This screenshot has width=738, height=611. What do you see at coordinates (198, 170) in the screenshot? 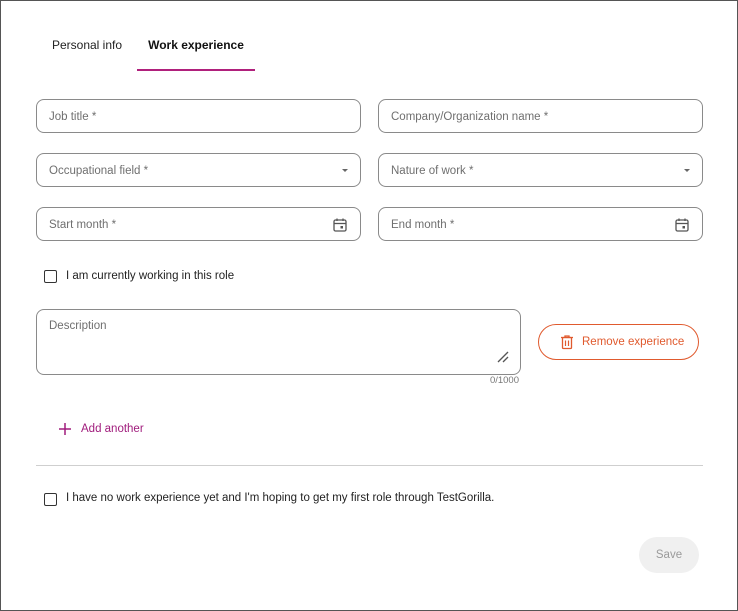
I see `occupational-field-select: Occupational field *` at bounding box center [198, 170].